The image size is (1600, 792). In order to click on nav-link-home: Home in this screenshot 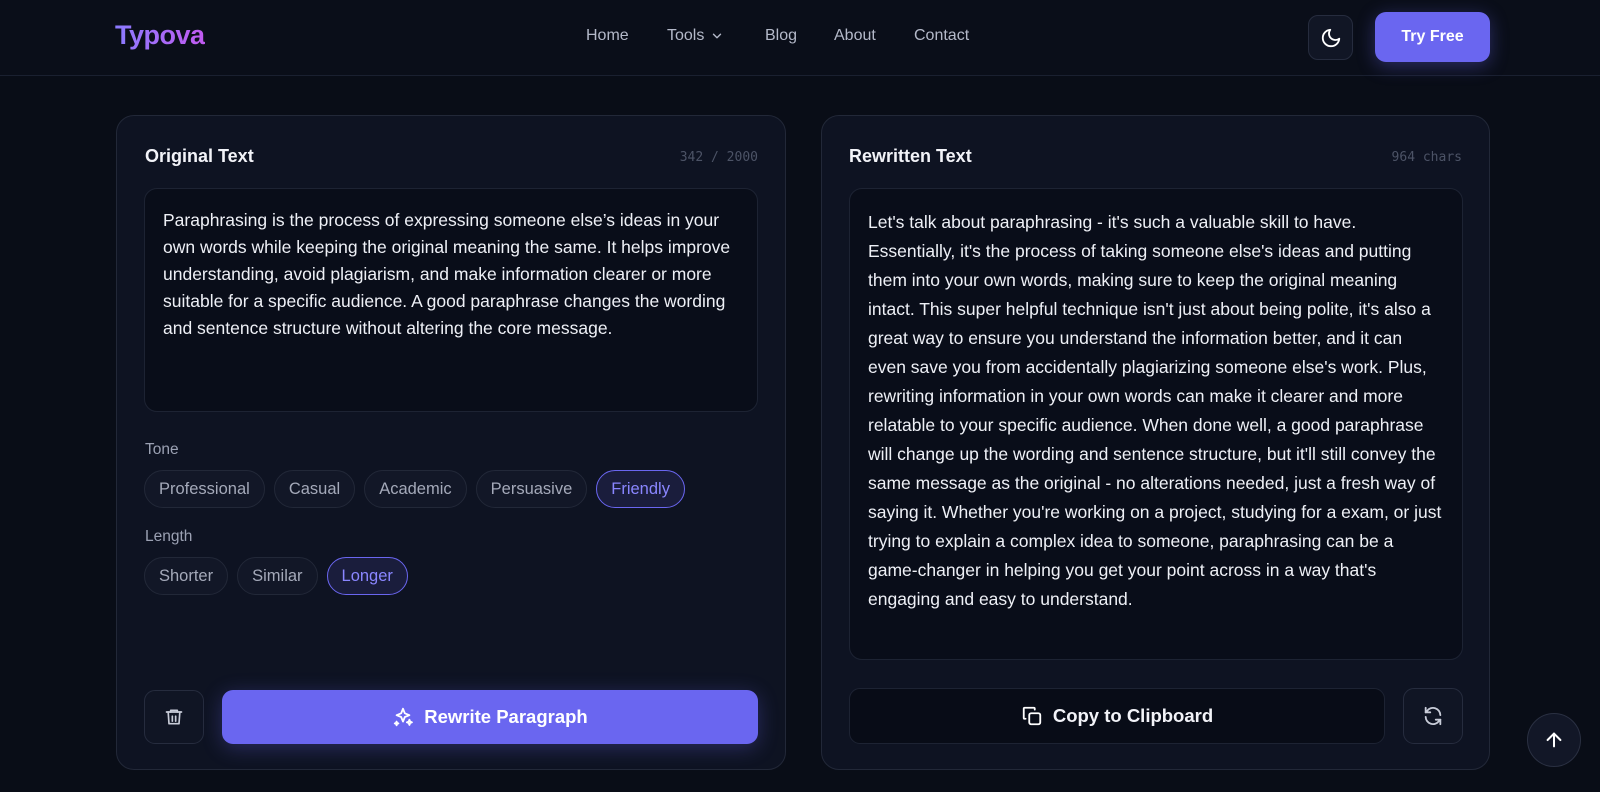, I will do `click(607, 36)`.